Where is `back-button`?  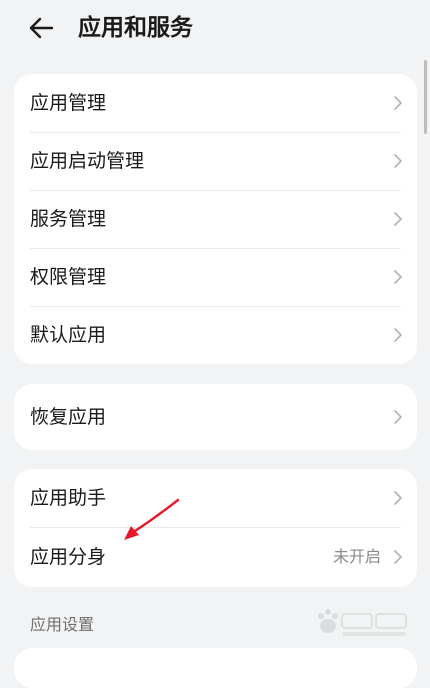 back-button is located at coordinates (42, 28).